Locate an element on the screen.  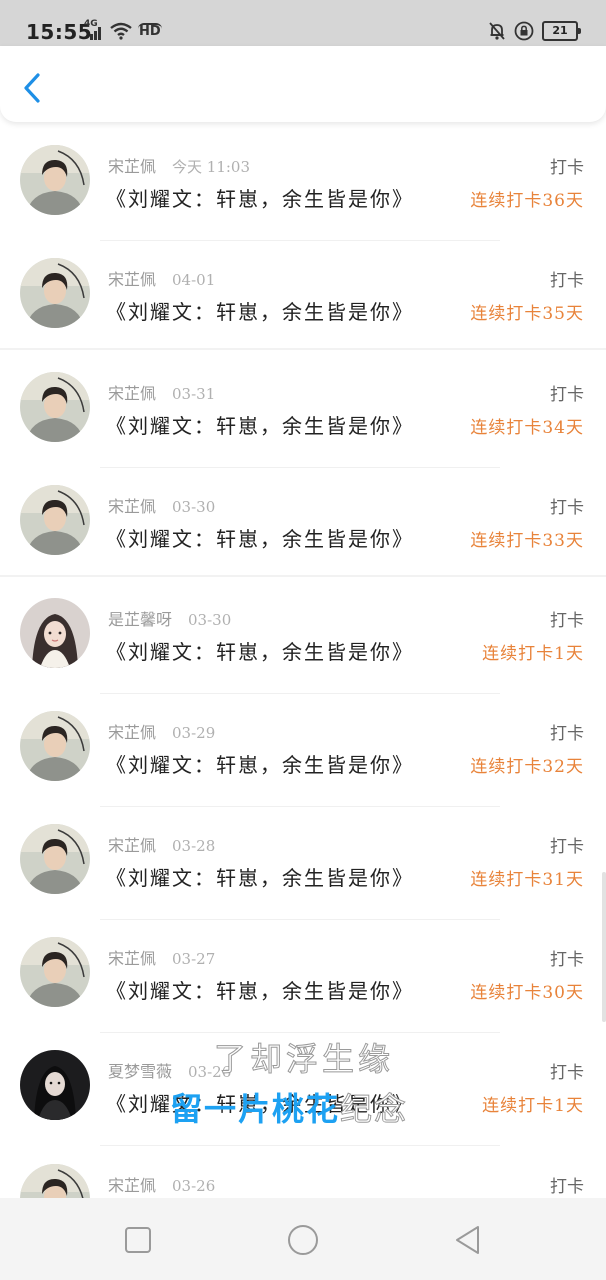
back-button is located at coordinates (33, 88).